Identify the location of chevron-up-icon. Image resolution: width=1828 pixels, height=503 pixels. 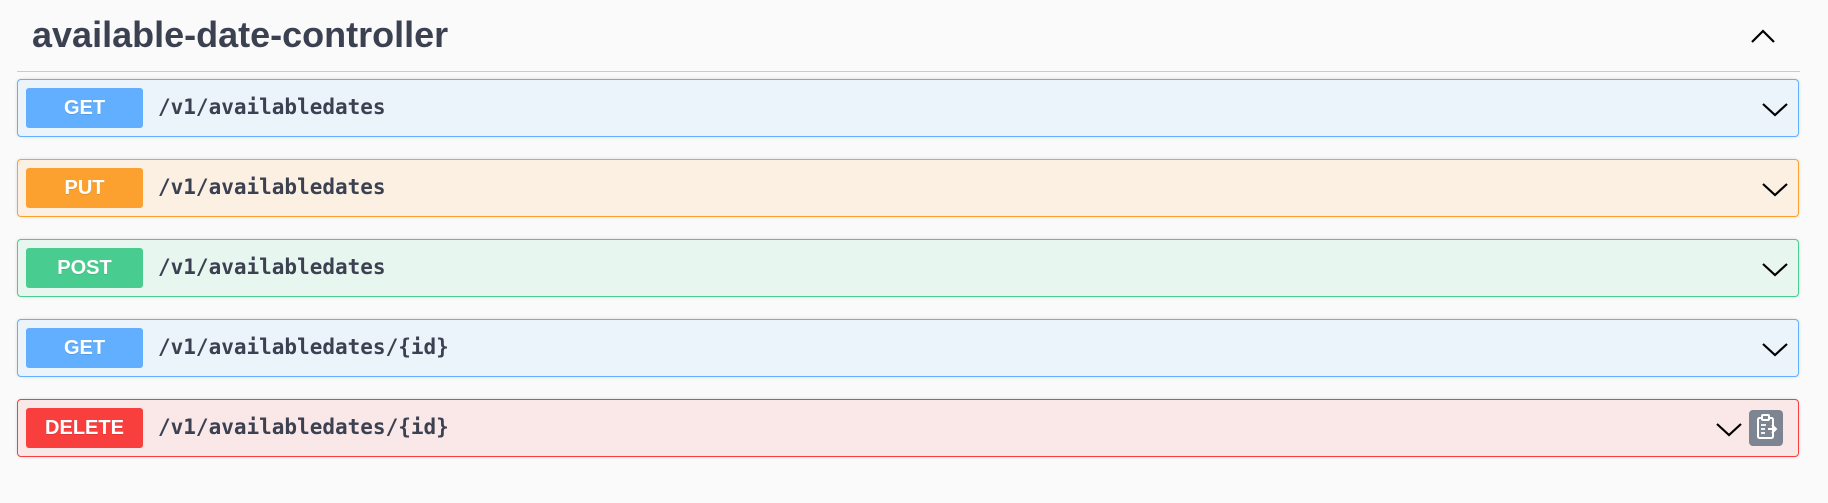
(1763, 37).